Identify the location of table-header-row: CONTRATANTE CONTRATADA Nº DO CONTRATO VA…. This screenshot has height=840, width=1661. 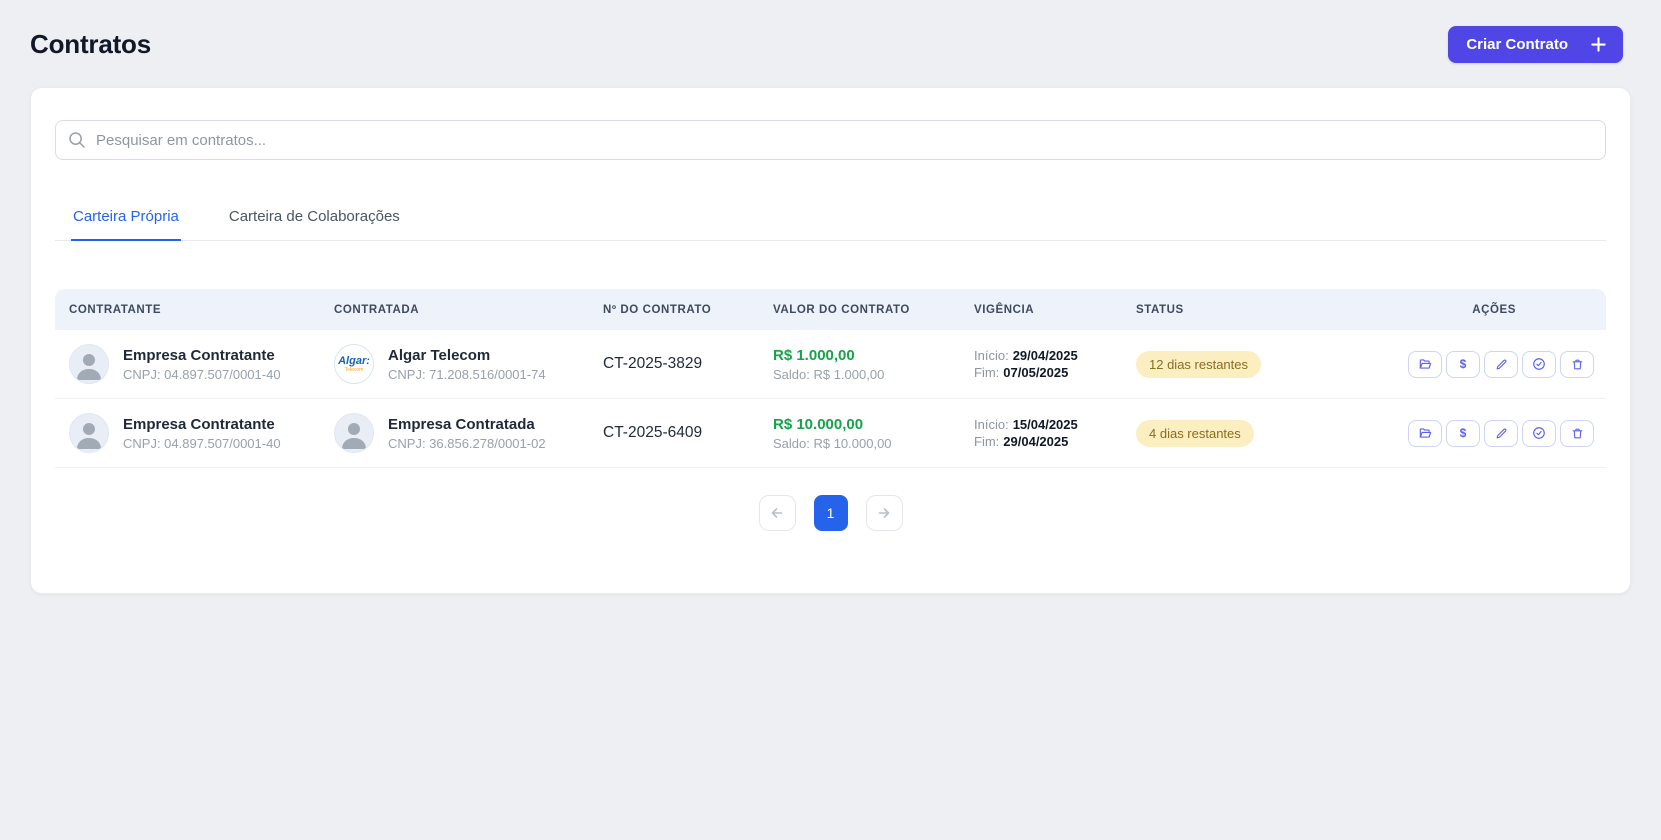
(830, 309).